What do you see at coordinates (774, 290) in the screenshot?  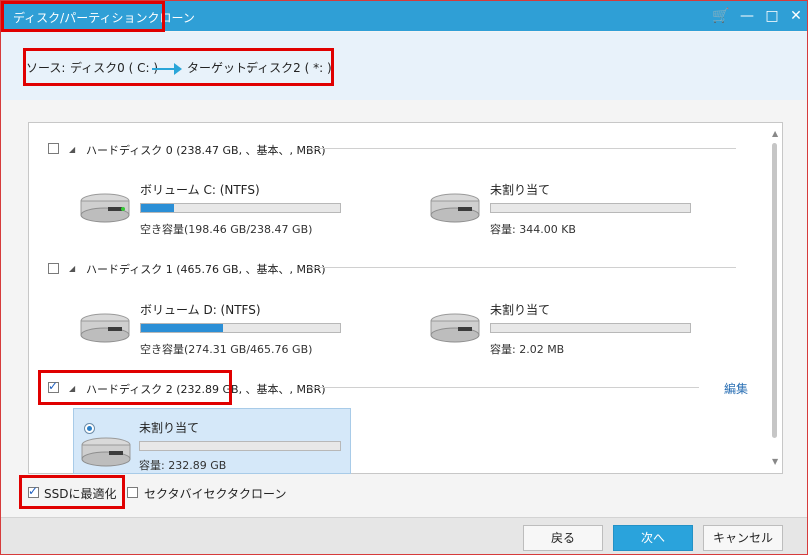 I see `scroll-thumb` at bounding box center [774, 290].